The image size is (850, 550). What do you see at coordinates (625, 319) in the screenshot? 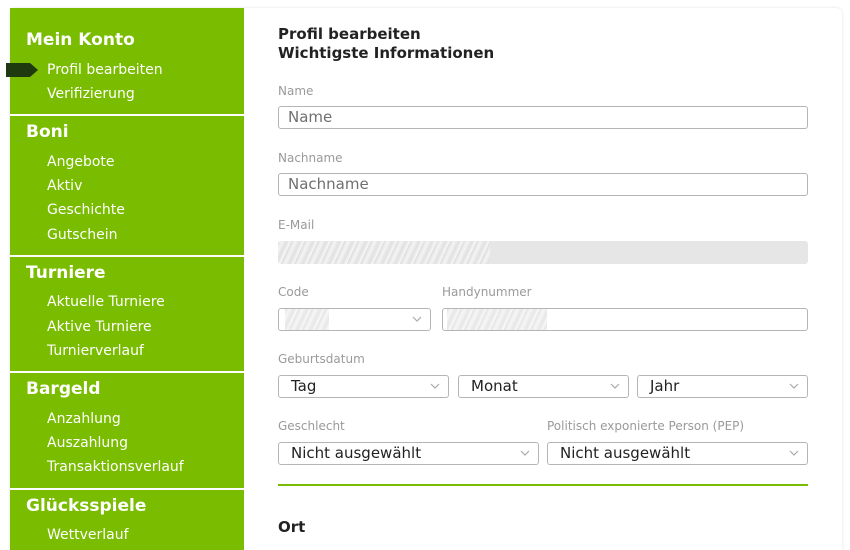
I see `phone-input` at bounding box center [625, 319].